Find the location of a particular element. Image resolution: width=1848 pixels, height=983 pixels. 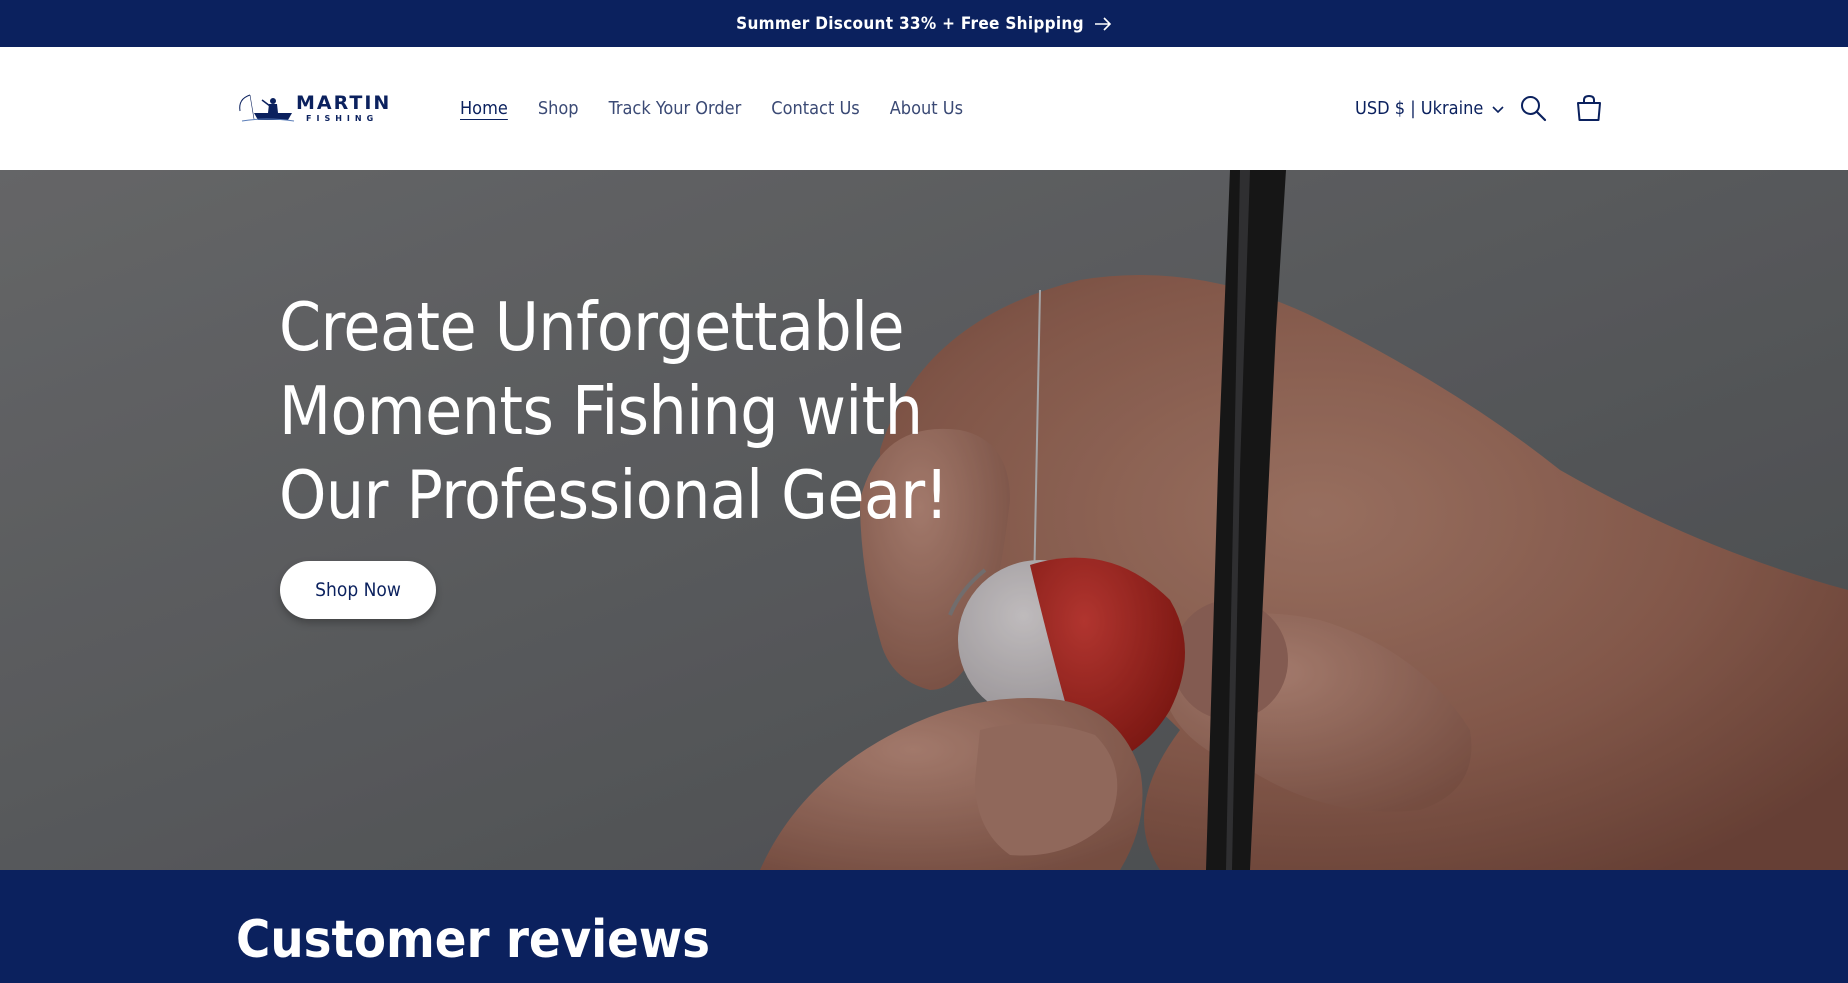

nav-home: Home is located at coordinates (484, 108).